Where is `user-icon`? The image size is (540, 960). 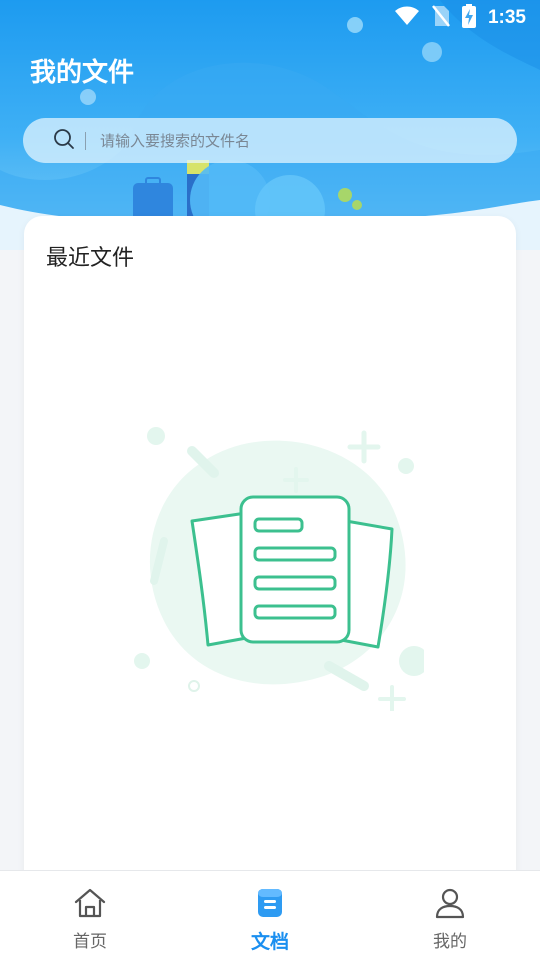
user-icon is located at coordinates (450, 905).